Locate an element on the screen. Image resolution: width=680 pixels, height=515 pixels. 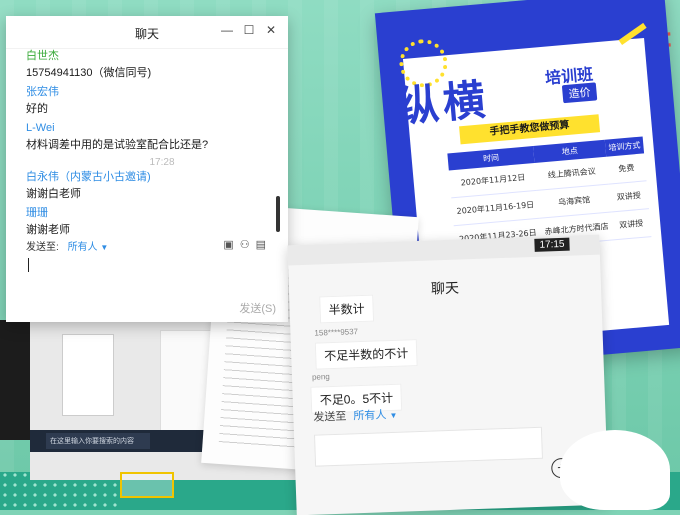
title-bar: 聊天 — ☐ ✕ is located at coordinates (147, 32).